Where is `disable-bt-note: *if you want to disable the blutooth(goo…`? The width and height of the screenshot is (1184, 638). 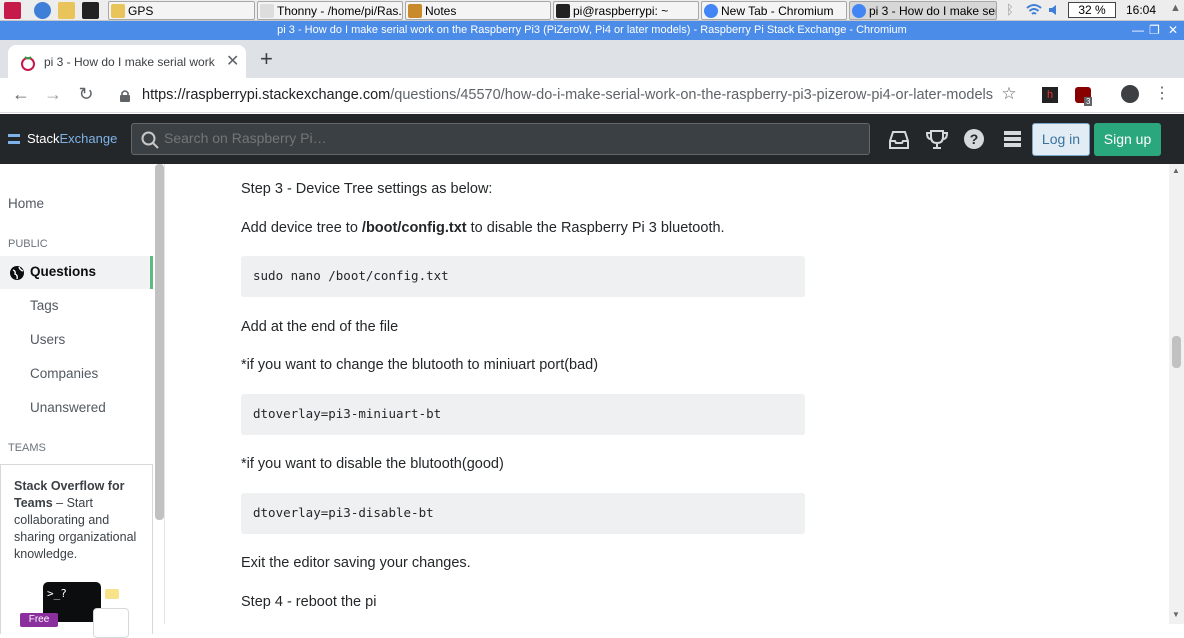
disable-bt-note: *if you want to disable the blutooth(goo… is located at coordinates (372, 464).